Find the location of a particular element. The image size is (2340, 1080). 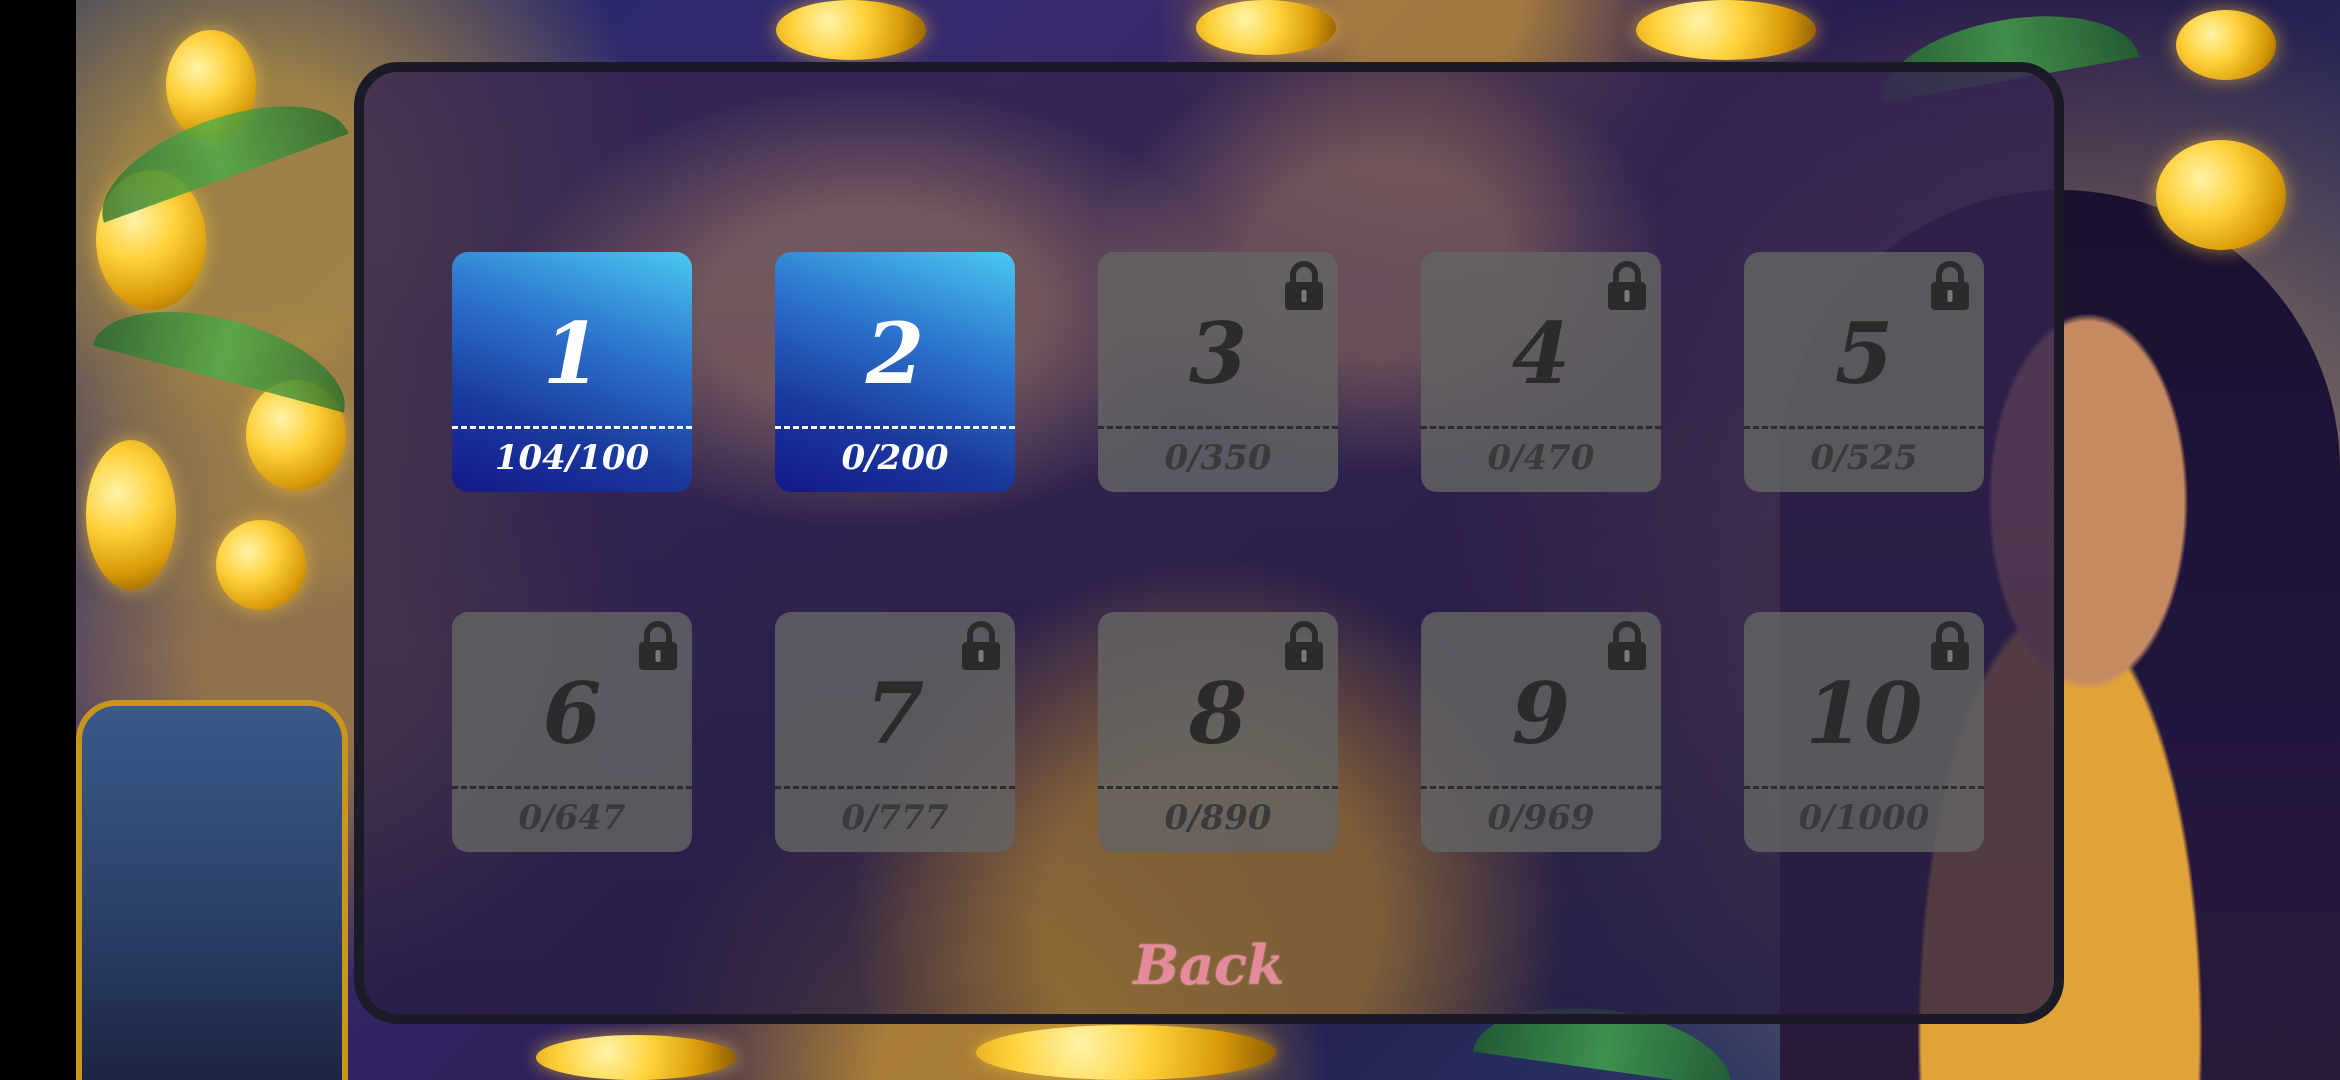

level-progress: 0/350 is located at coordinates (1218, 458).